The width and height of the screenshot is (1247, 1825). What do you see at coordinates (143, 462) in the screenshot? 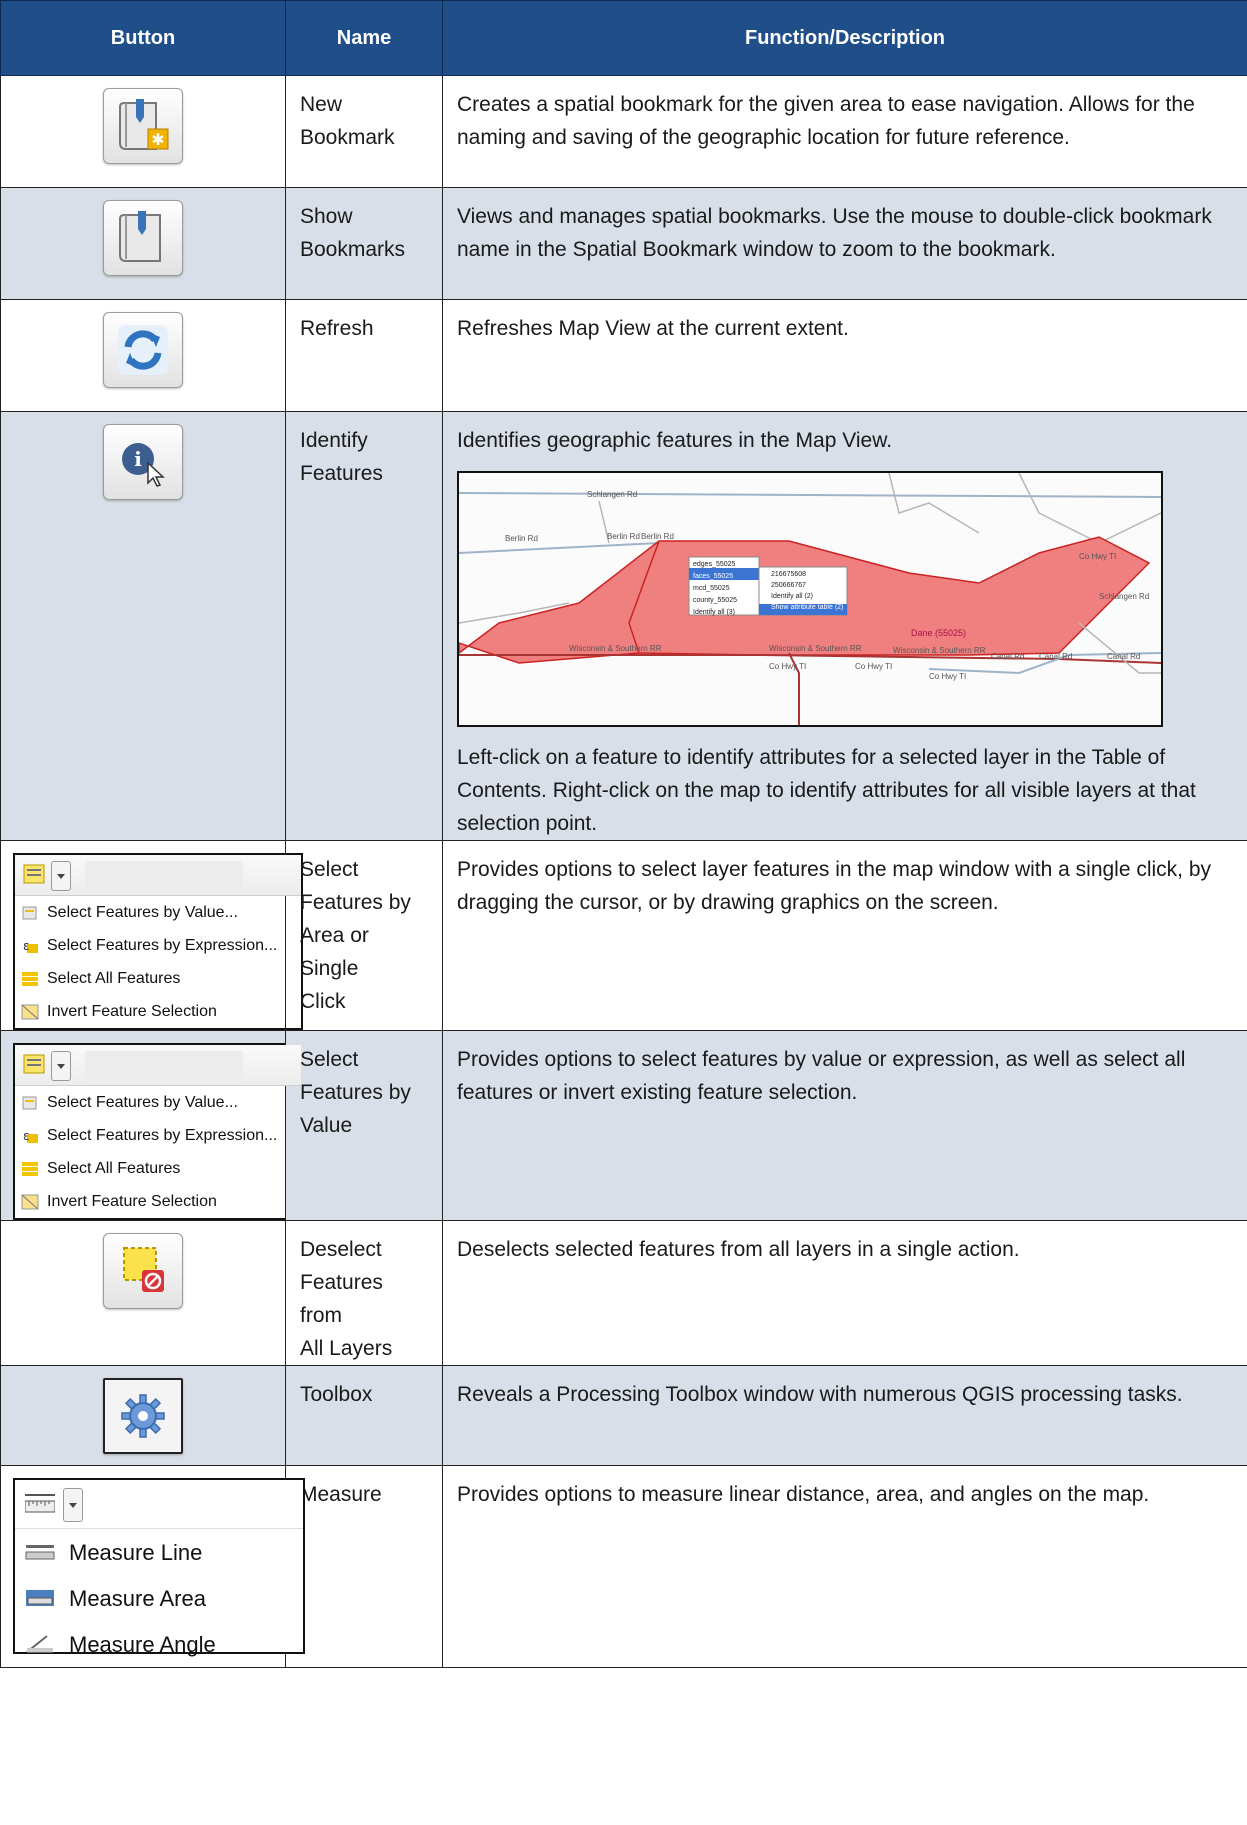
I see `identify-icon: i` at bounding box center [143, 462].